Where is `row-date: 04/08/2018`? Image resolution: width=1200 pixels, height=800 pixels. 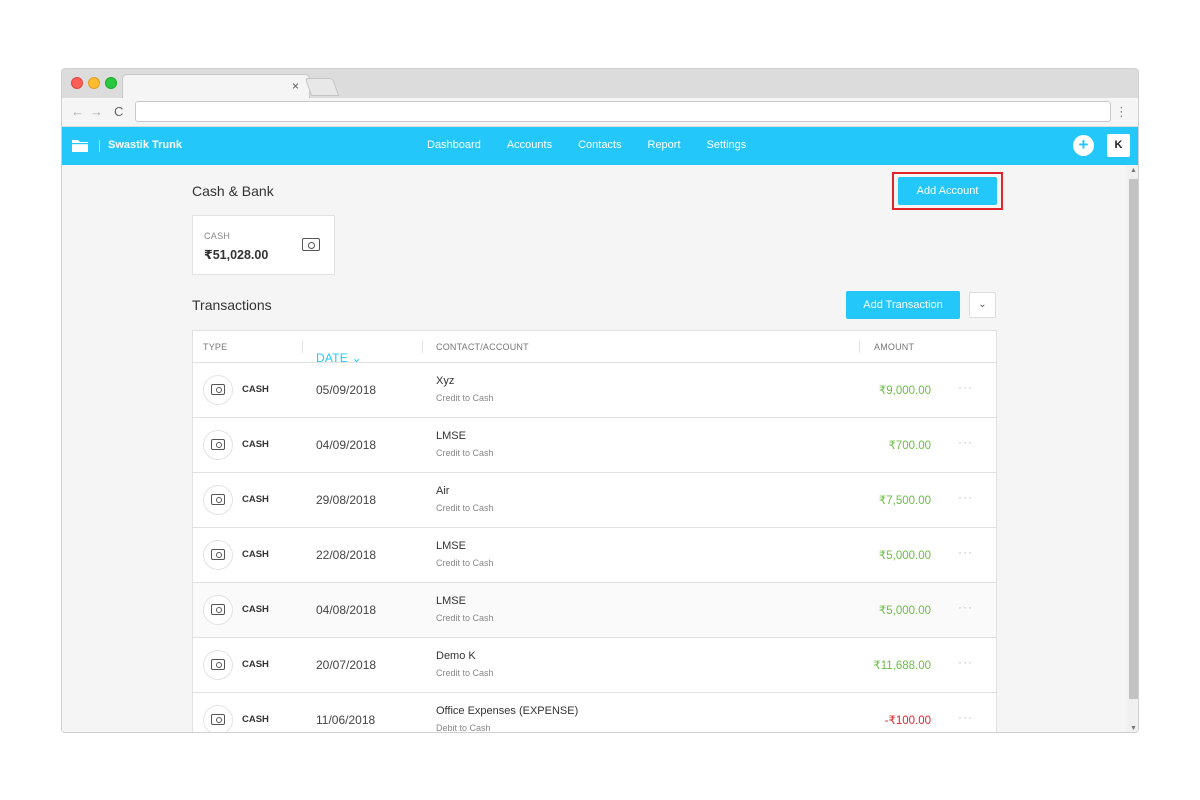
row-date: 04/08/2018 is located at coordinates (346, 610).